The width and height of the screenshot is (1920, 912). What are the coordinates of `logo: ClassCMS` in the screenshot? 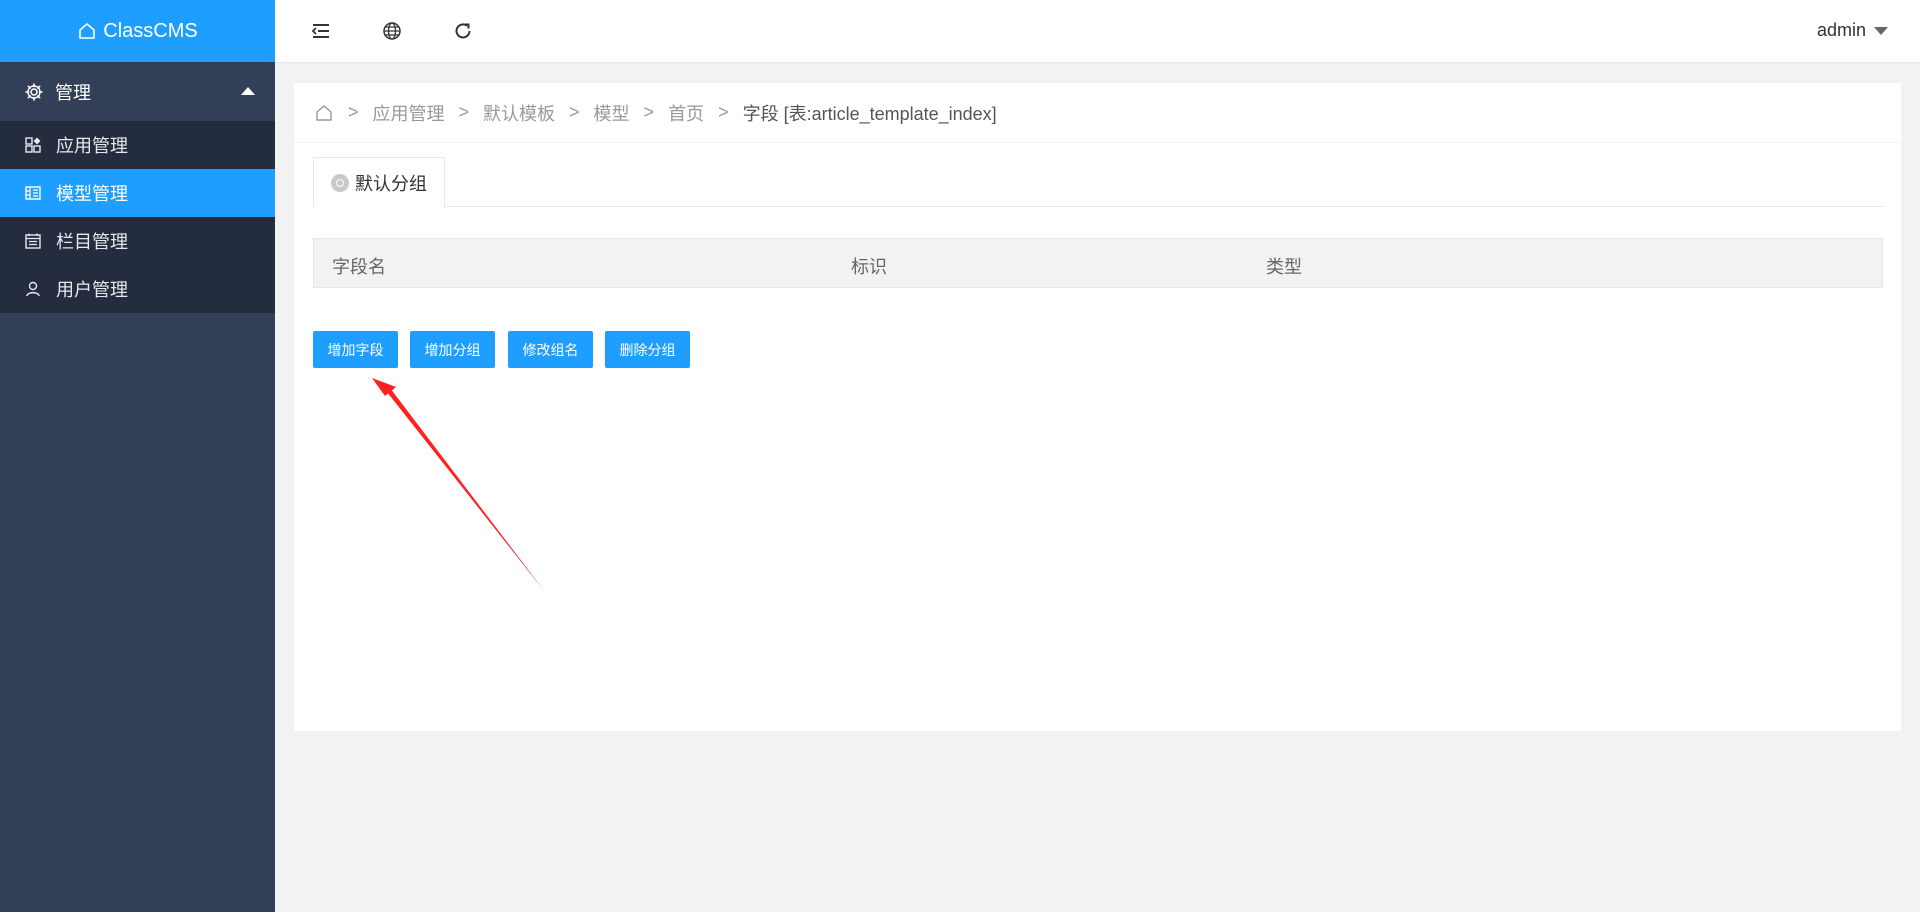 It's located at (137, 31).